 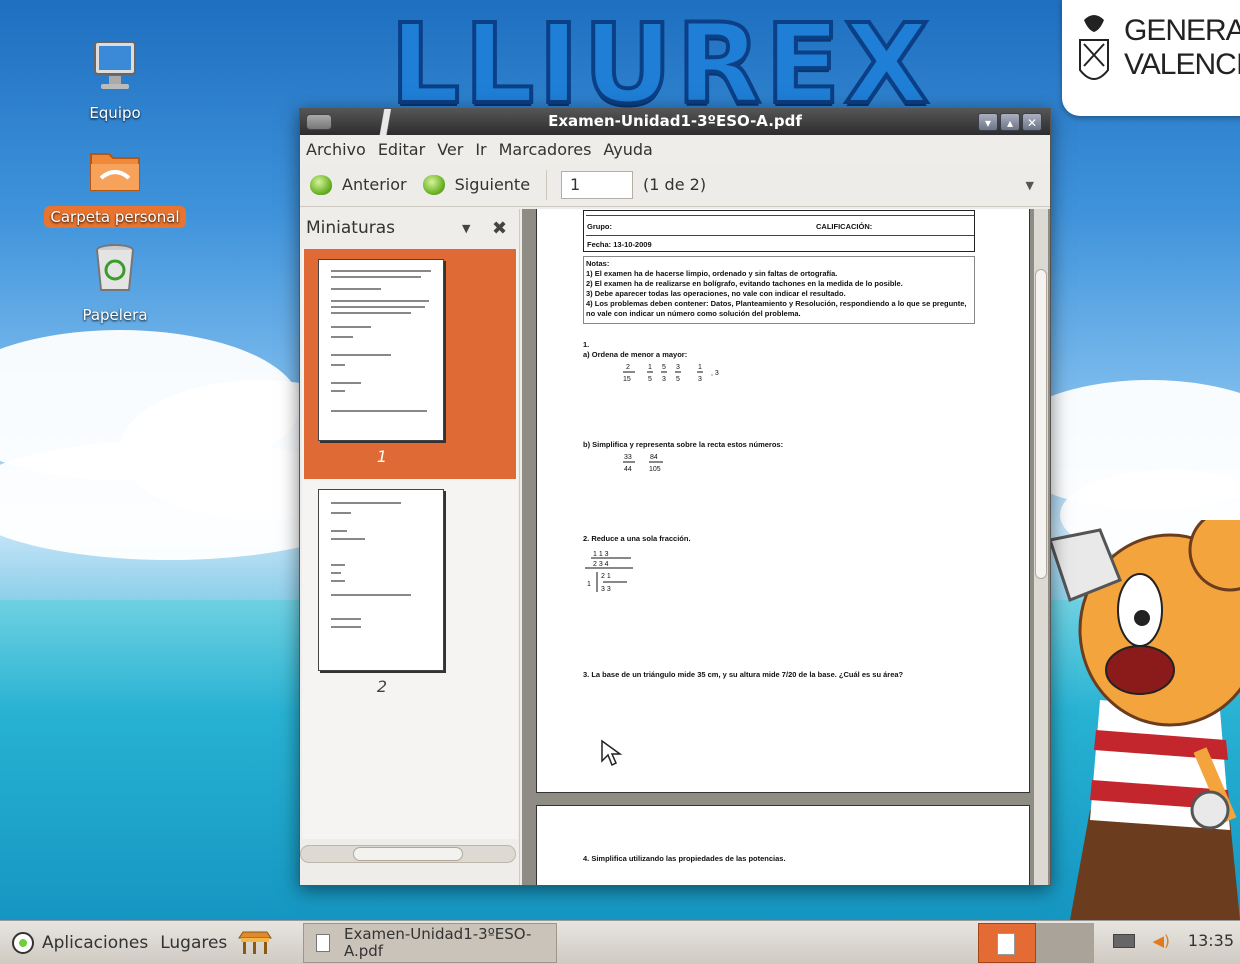 I want to click on question-1-number: 1., so click(x=586, y=344).